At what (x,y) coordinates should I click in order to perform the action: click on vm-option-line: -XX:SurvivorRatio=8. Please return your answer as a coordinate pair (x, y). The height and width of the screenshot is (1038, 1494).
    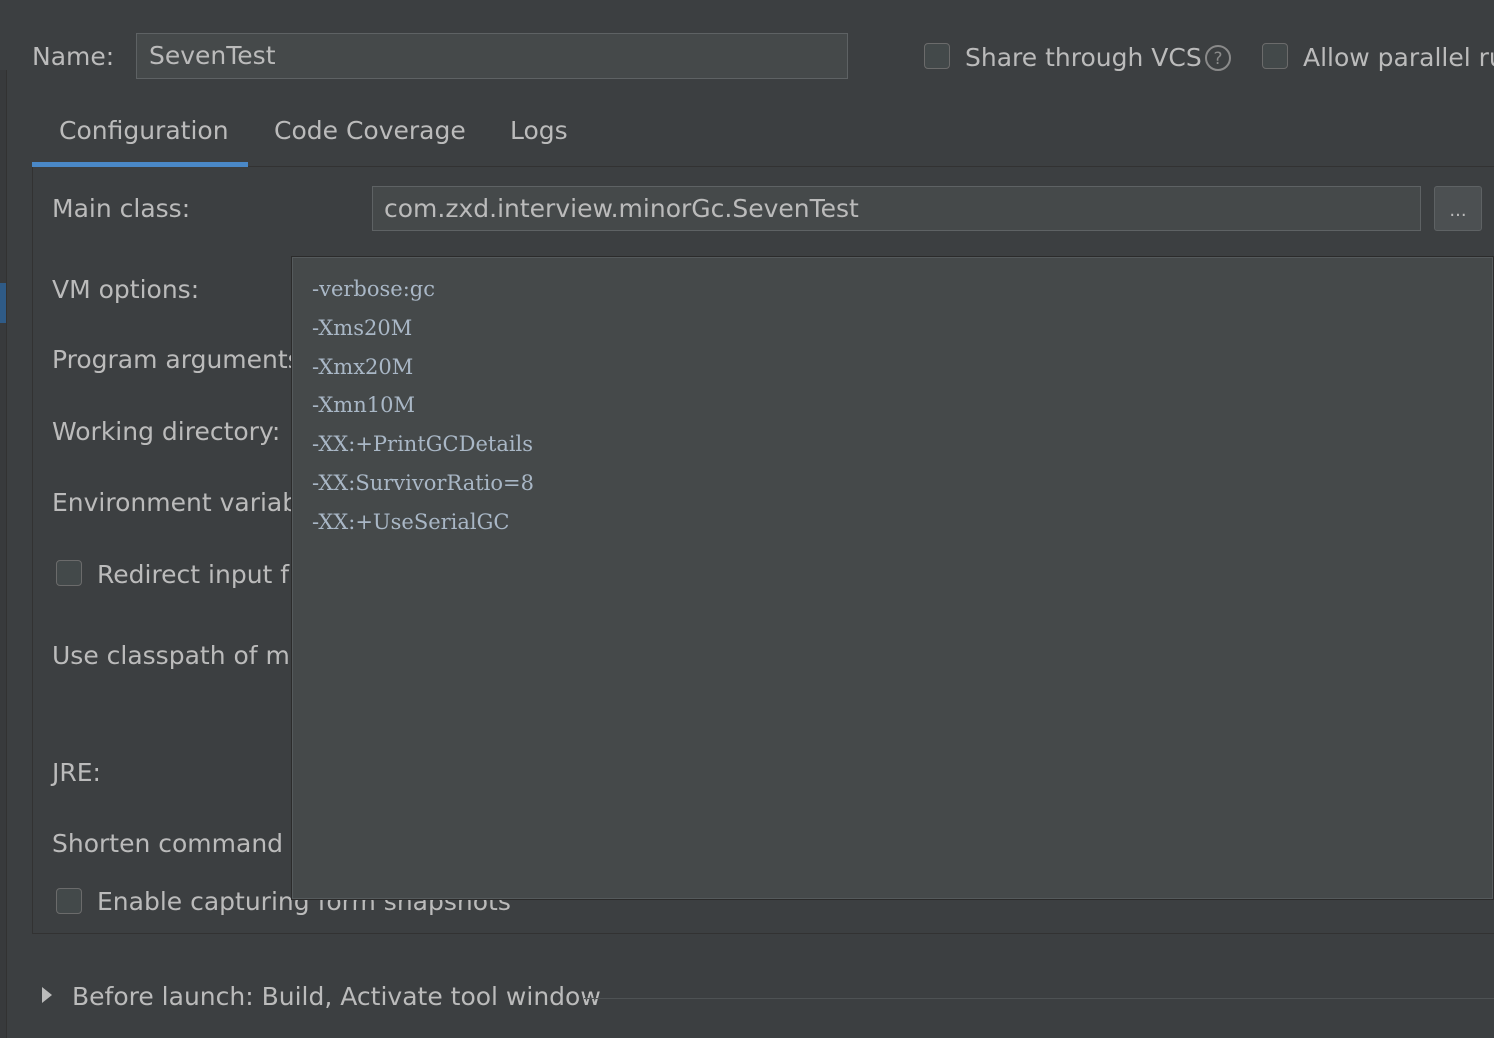
    Looking at the image, I should click on (423, 483).